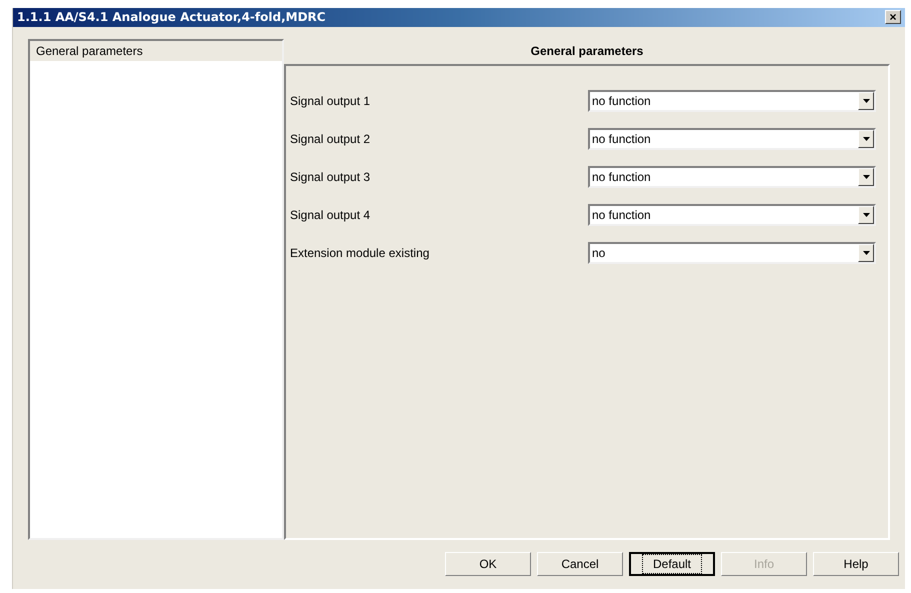  What do you see at coordinates (732, 253) in the screenshot?
I see `dropdown-field: no` at bounding box center [732, 253].